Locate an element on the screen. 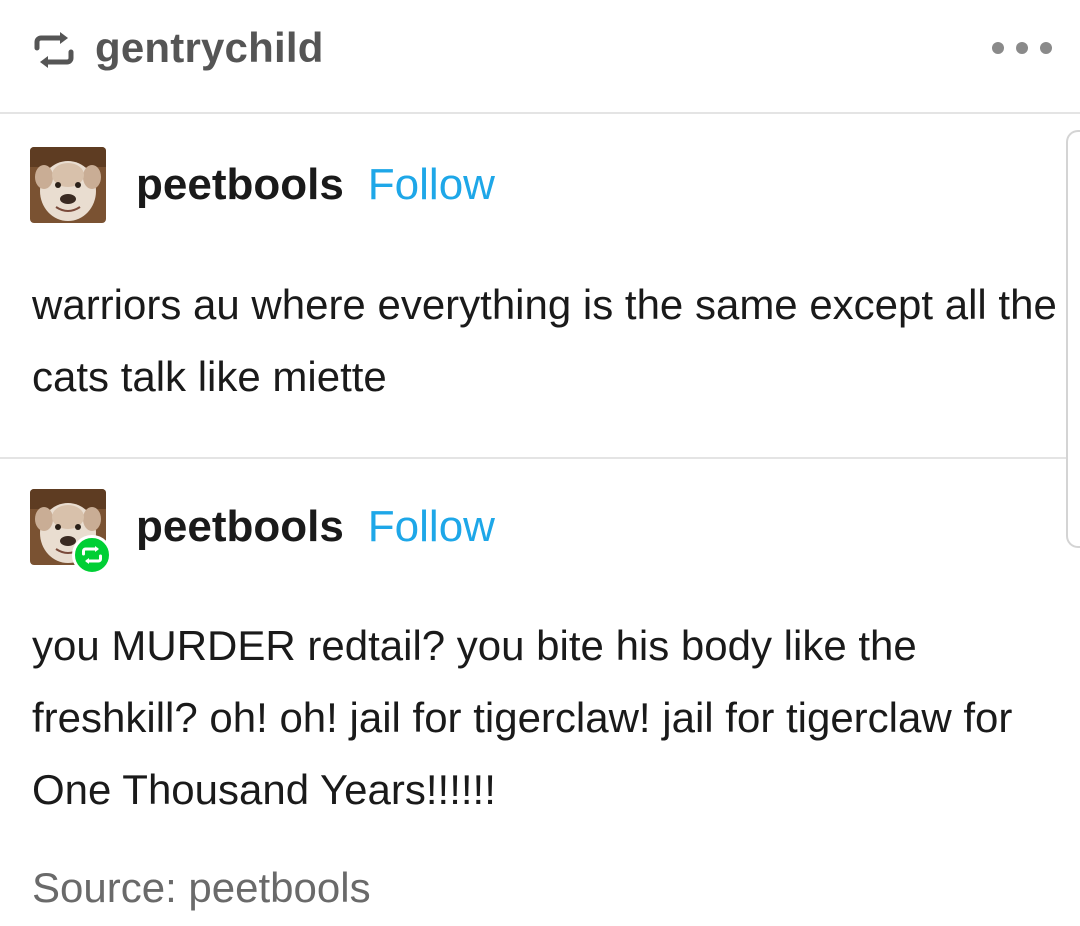 This screenshot has height=926, width=1080. more-dots-icon is located at coordinates (1022, 48).